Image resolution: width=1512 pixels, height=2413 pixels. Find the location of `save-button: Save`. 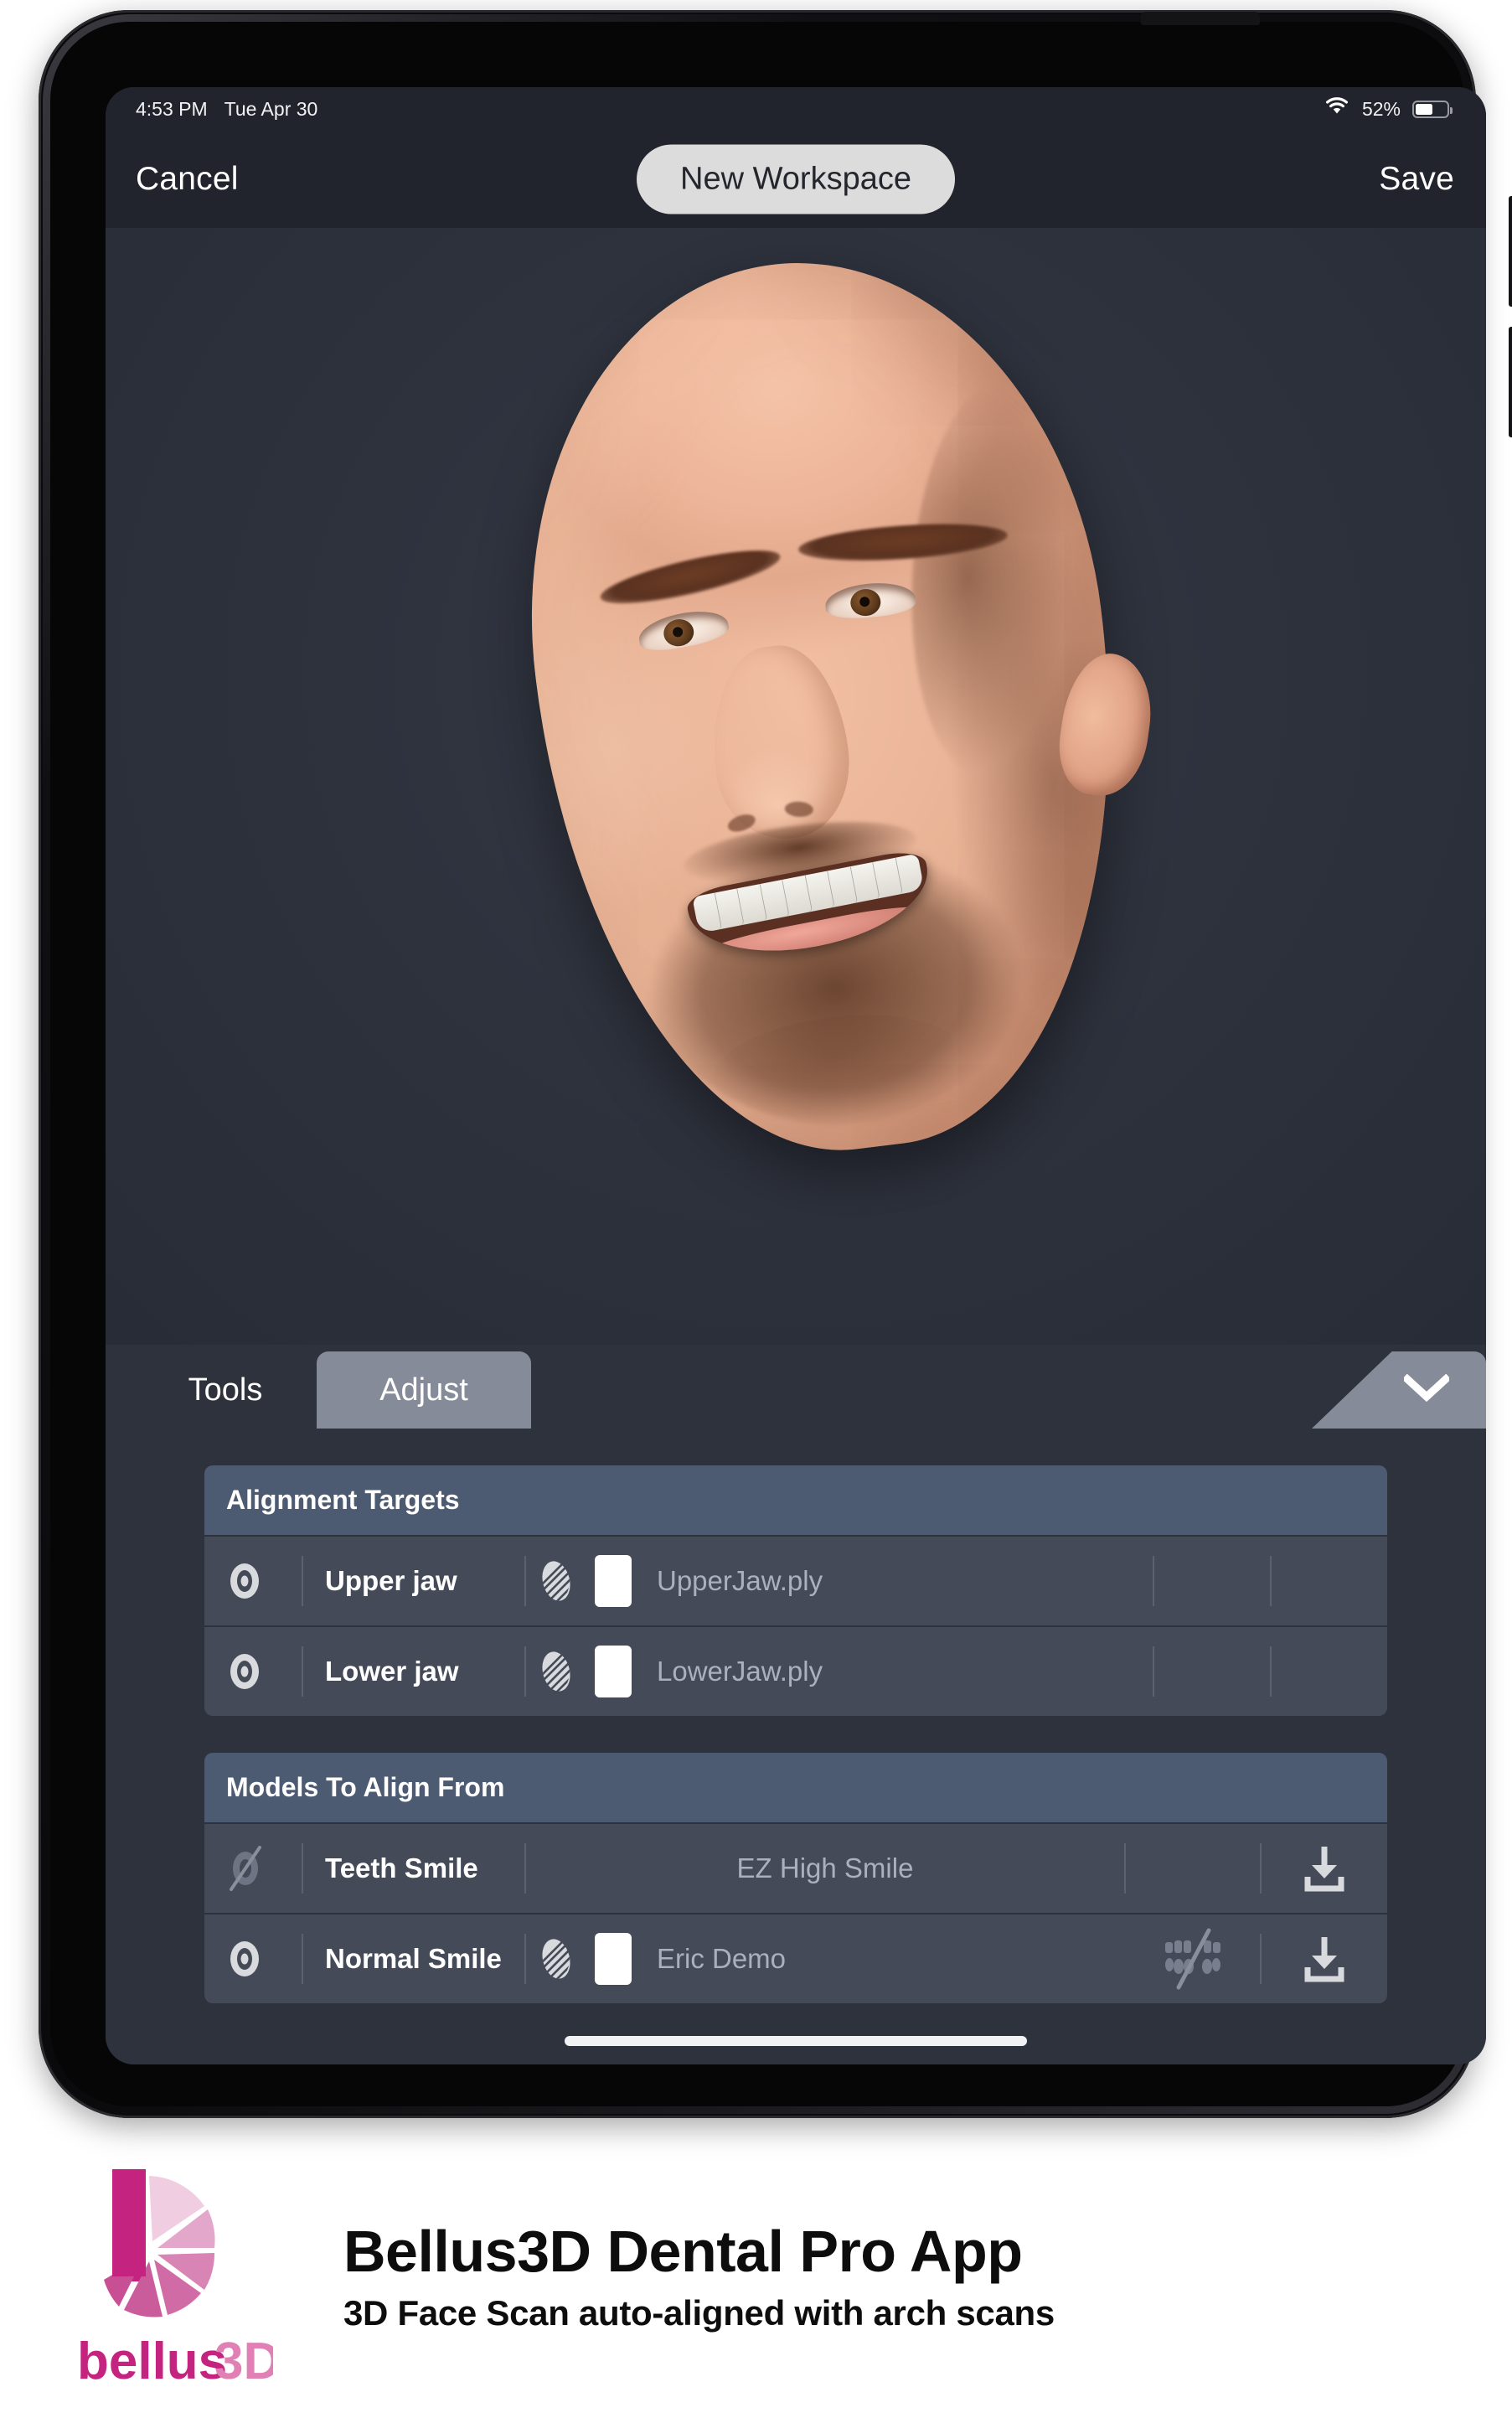

save-button: Save is located at coordinates (1416, 179).